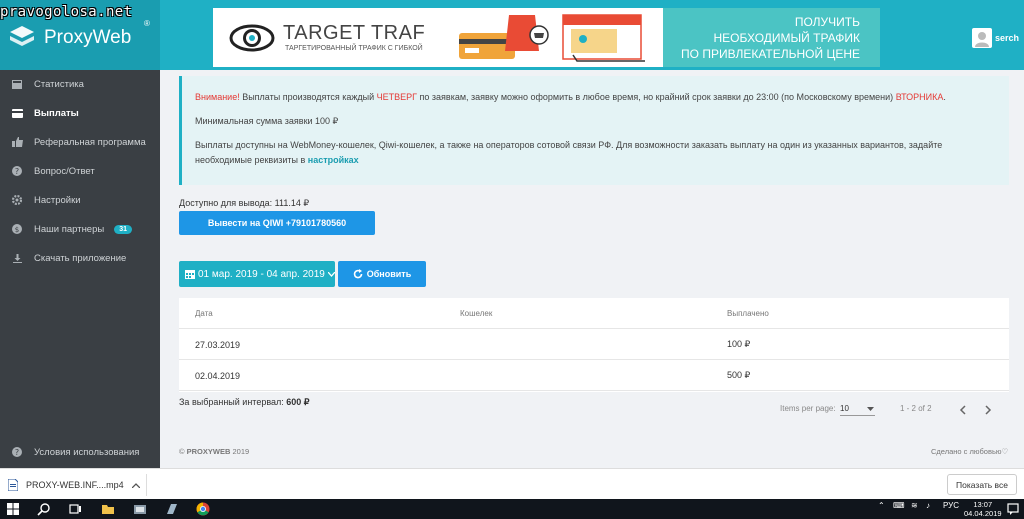 Image resolution: width=1024 pixels, height=519 pixels. Describe the element at coordinates (354, 48) in the screenshot. I see `banner-subtitle: ТАРГЕТИРОВАННЫЙ ТРАФИК С ГИБКОЙ` at that location.